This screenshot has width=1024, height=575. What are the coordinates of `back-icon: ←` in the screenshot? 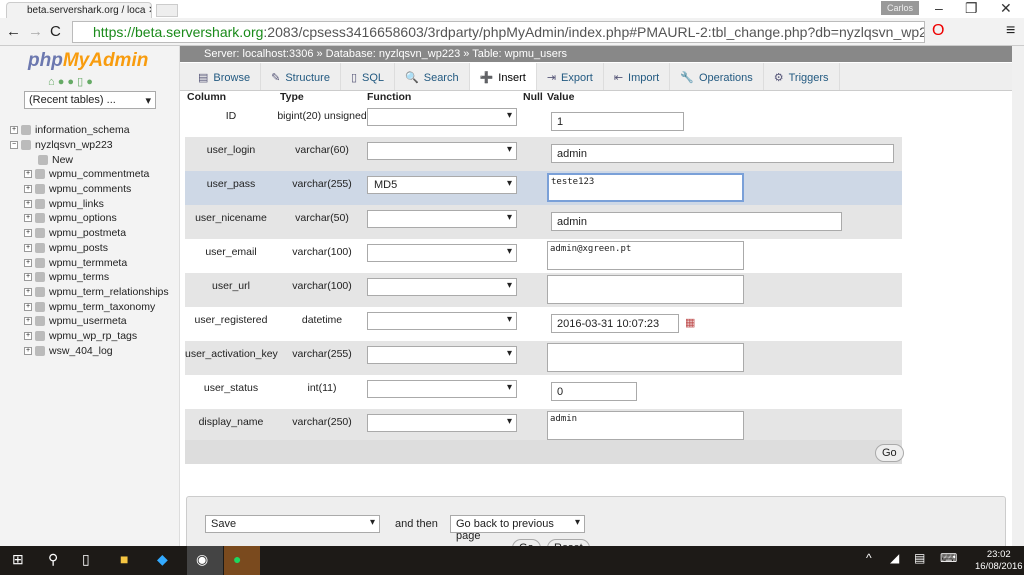 It's located at (13, 31).